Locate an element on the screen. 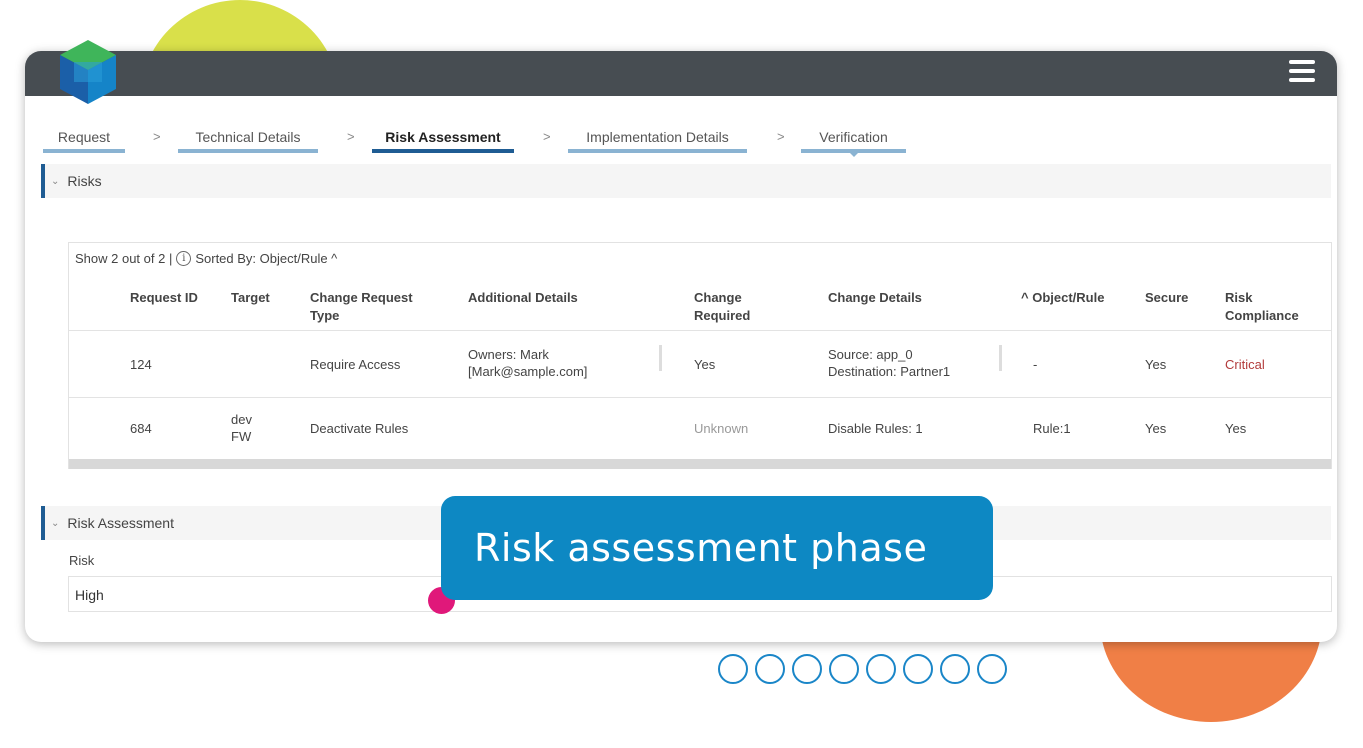 The height and width of the screenshot is (748, 1363). step-technical-details: Technical Details is located at coordinates (248, 141).